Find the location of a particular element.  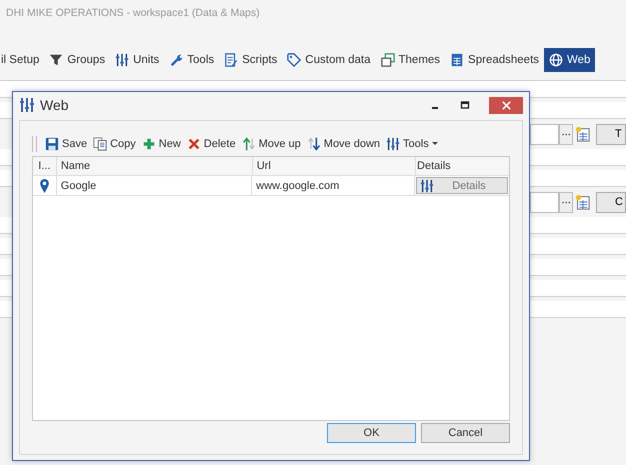

toolbar-button: Save is located at coordinates (66, 144).